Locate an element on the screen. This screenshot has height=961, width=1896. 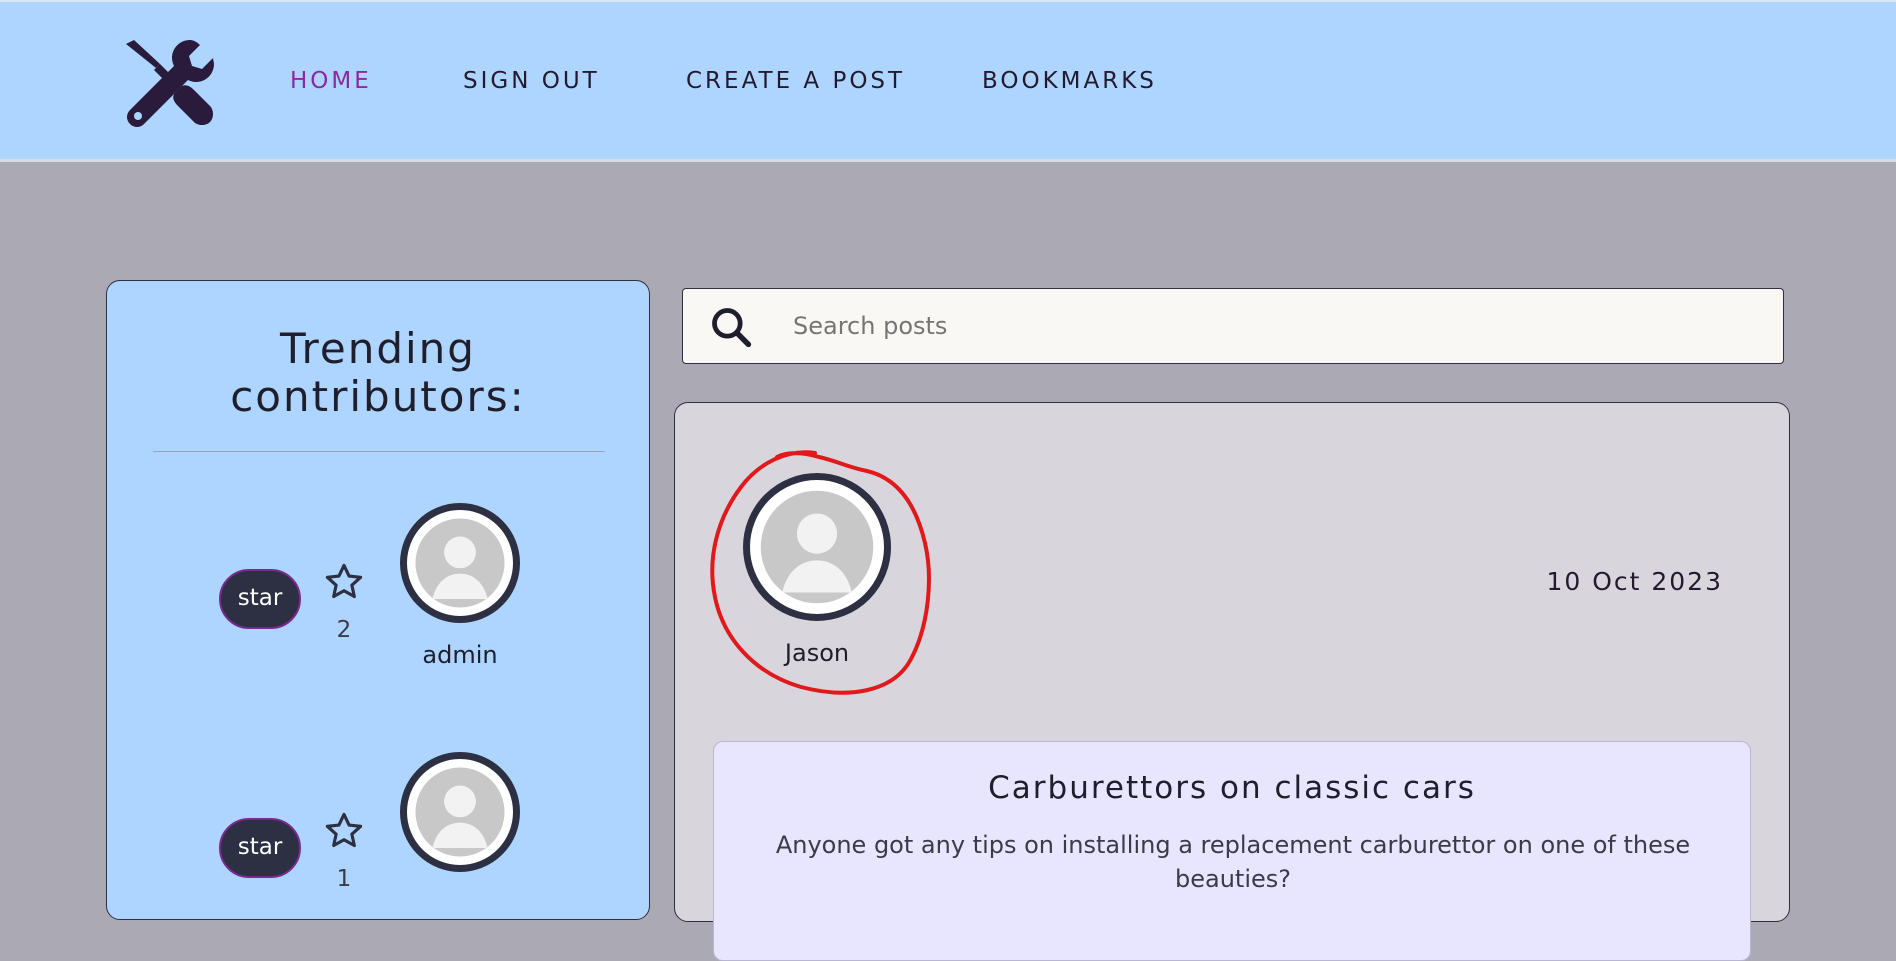
post-title: Carburettors on classic cars is located at coordinates (1232, 788).